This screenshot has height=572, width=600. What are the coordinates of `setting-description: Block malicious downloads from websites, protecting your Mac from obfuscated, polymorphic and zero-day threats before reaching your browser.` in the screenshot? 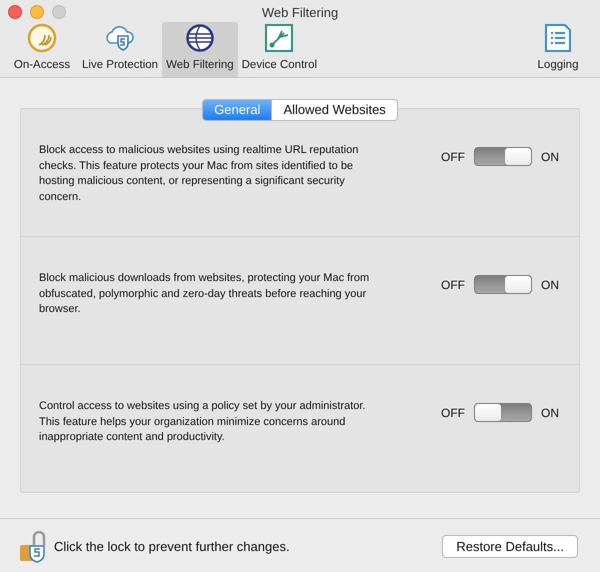 It's located at (204, 294).